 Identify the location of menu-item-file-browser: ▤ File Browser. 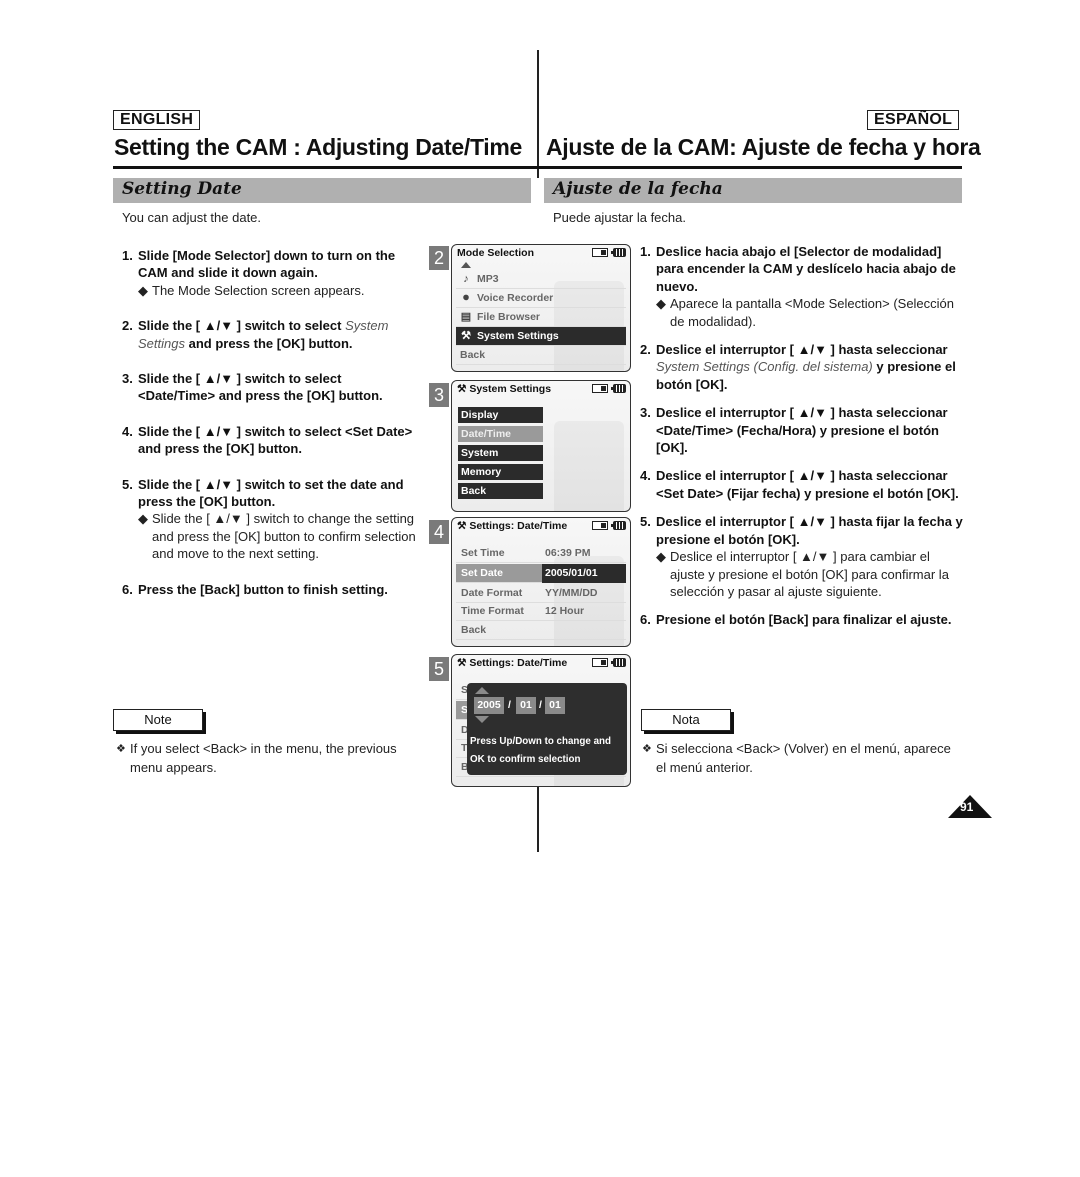
(541, 317).